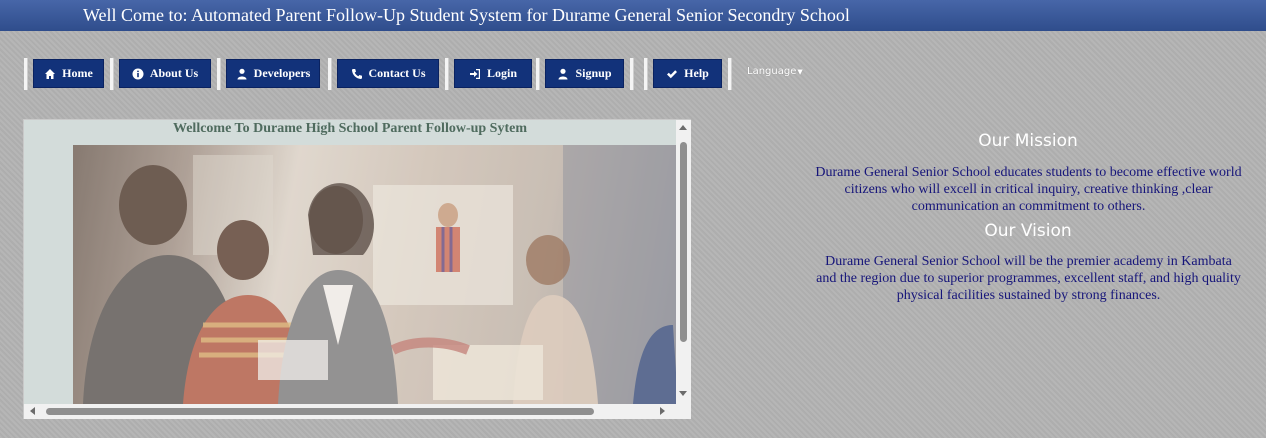 The width and height of the screenshot is (1266, 438). I want to click on scrollbar-corner, so click(683, 411).